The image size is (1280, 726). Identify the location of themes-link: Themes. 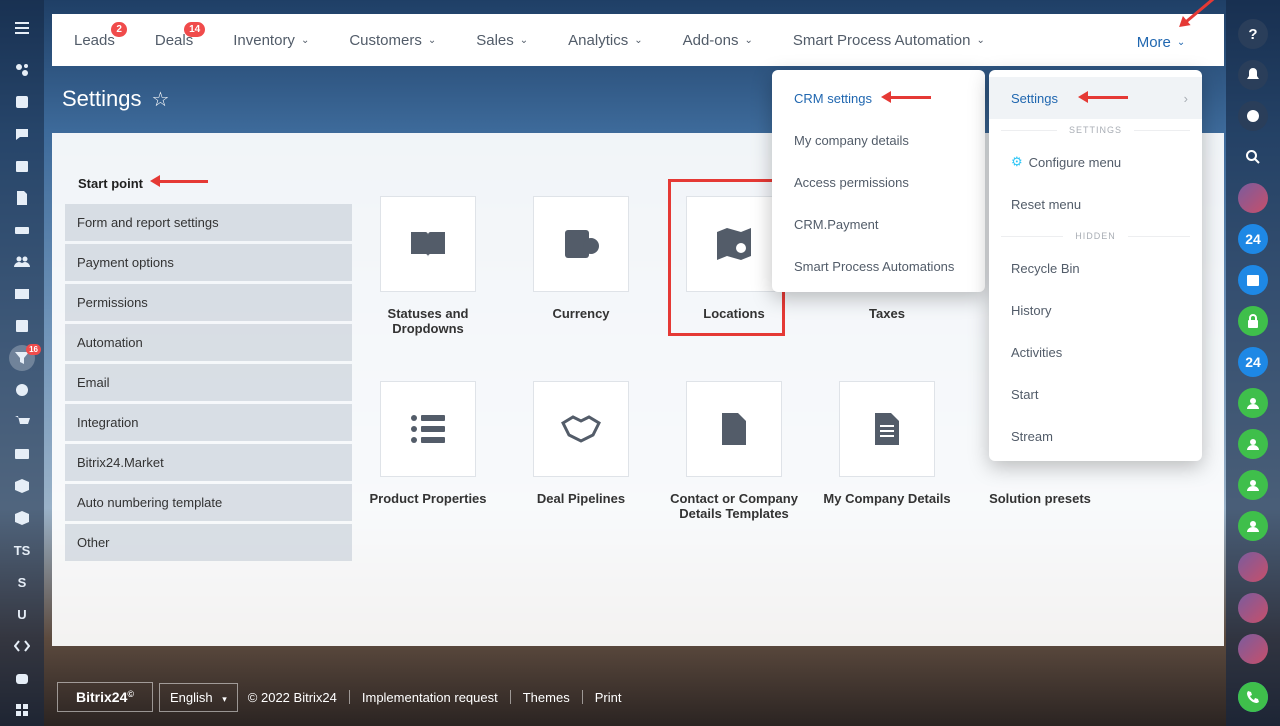
(546, 697).